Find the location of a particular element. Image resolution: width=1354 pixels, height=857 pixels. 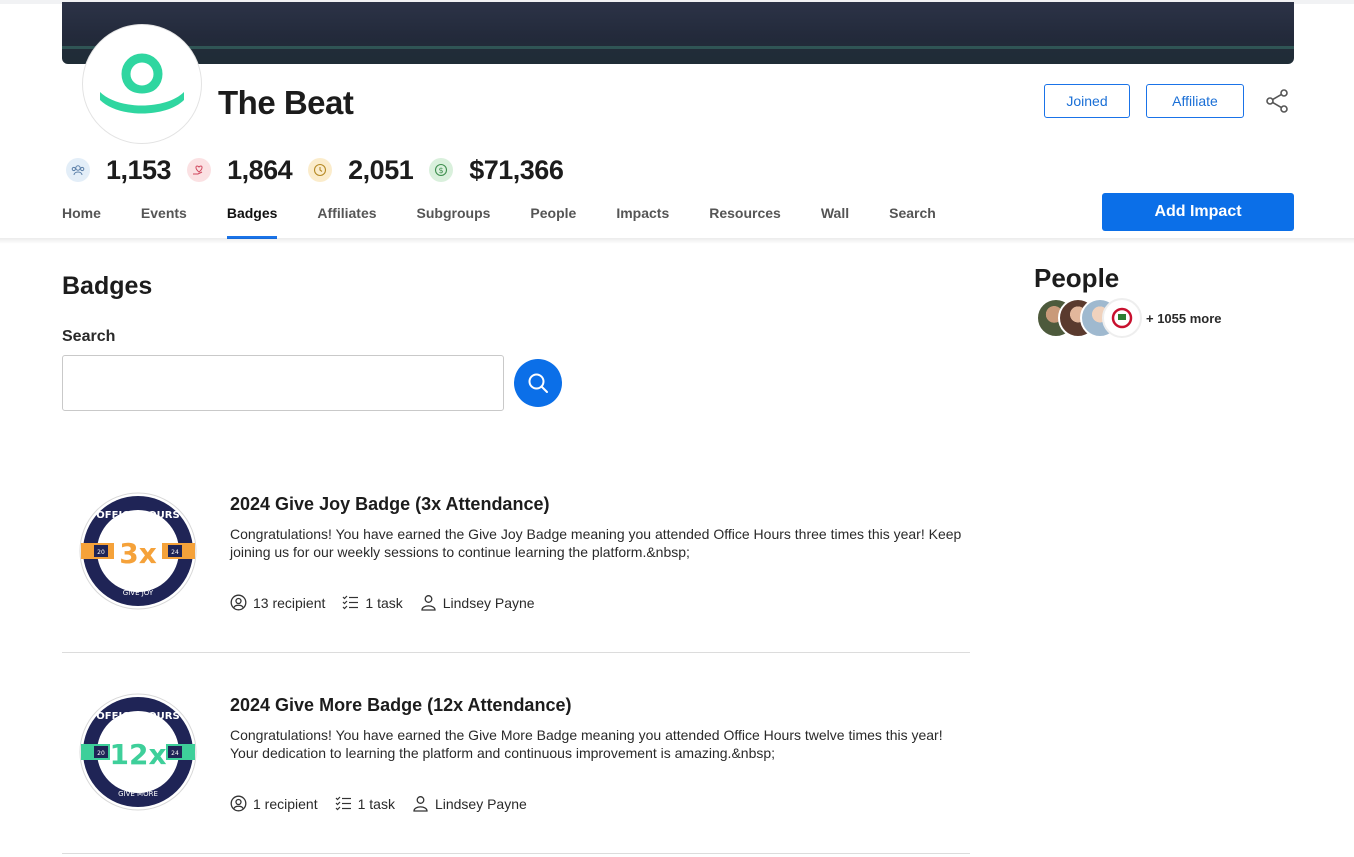

dollar-icon: $ is located at coordinates (441, 170).